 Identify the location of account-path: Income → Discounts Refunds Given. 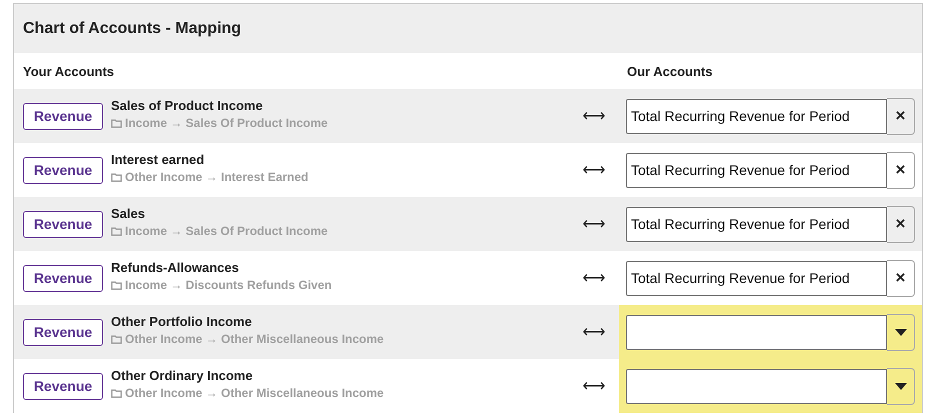
(228, 285).